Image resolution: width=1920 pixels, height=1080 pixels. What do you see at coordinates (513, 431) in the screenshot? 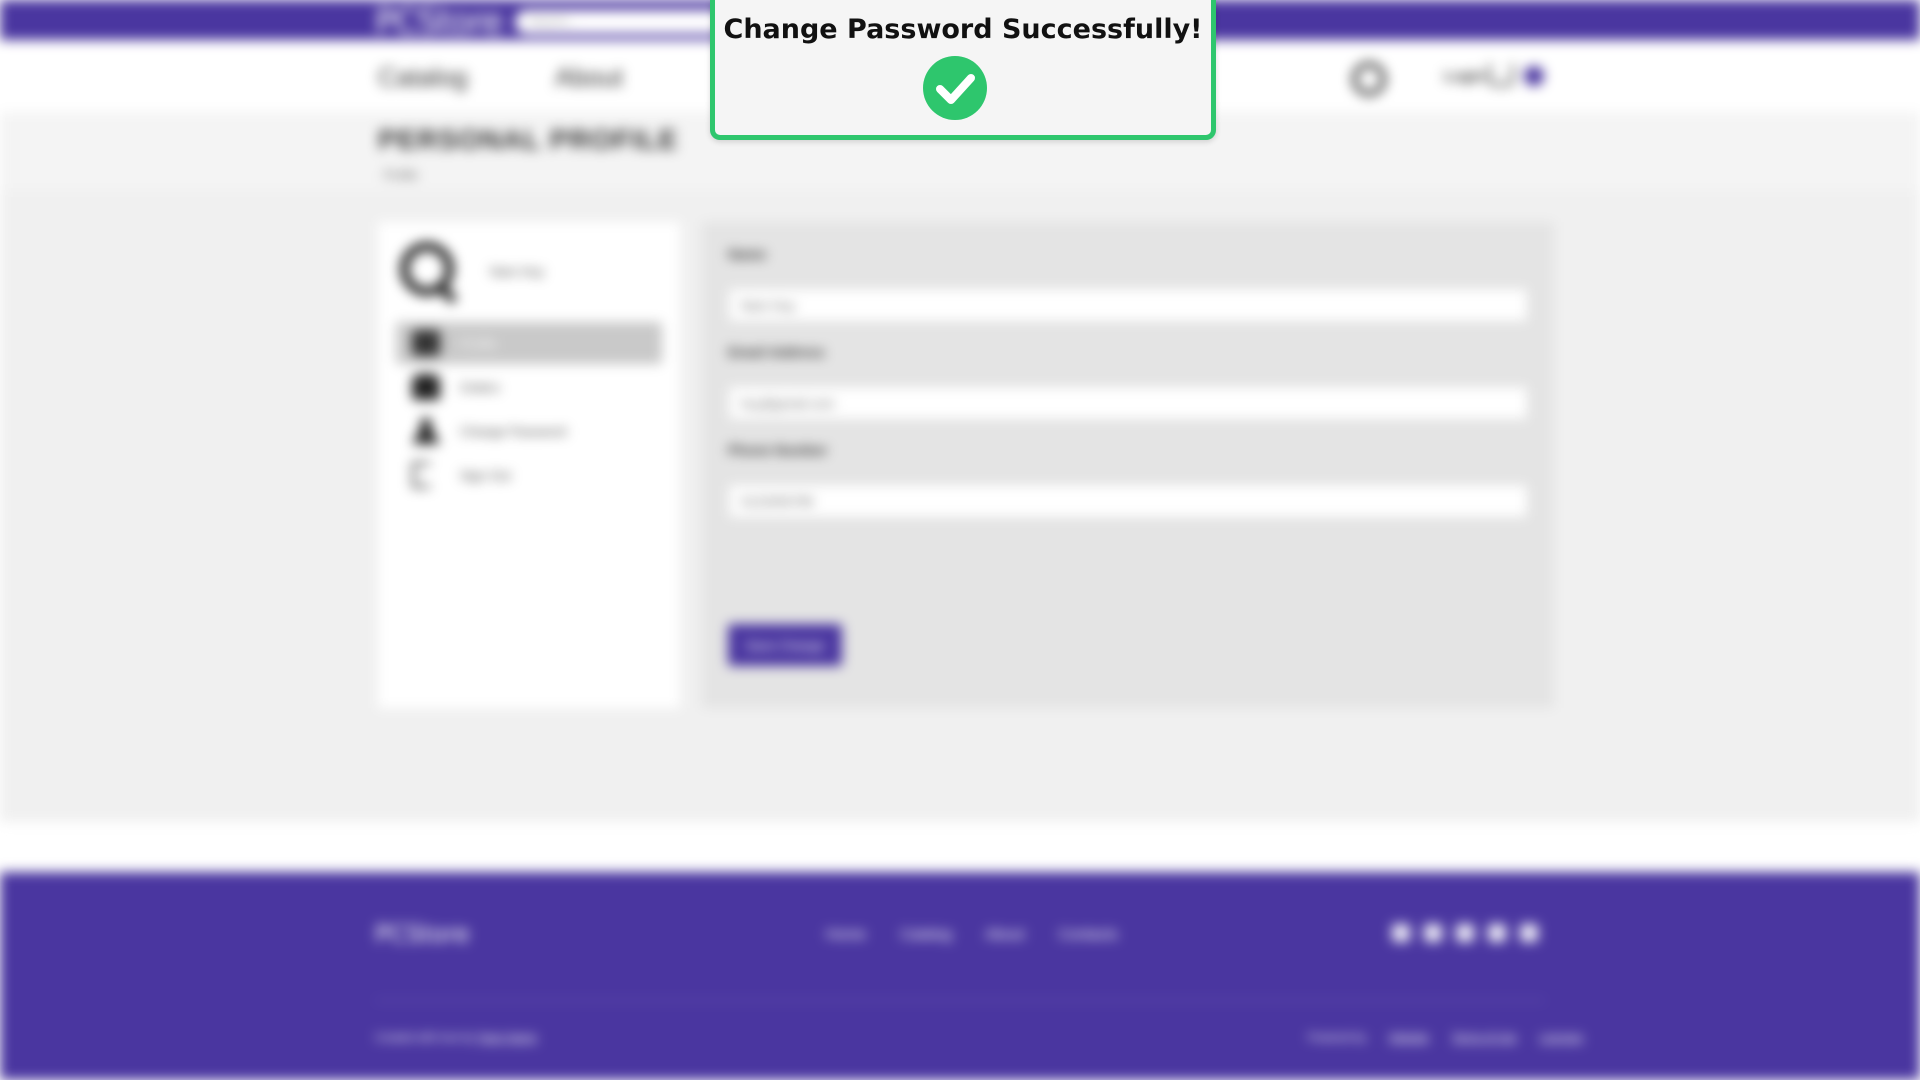
I see `sidebar-item-label: Change Password` at bounding box center [513, 431].